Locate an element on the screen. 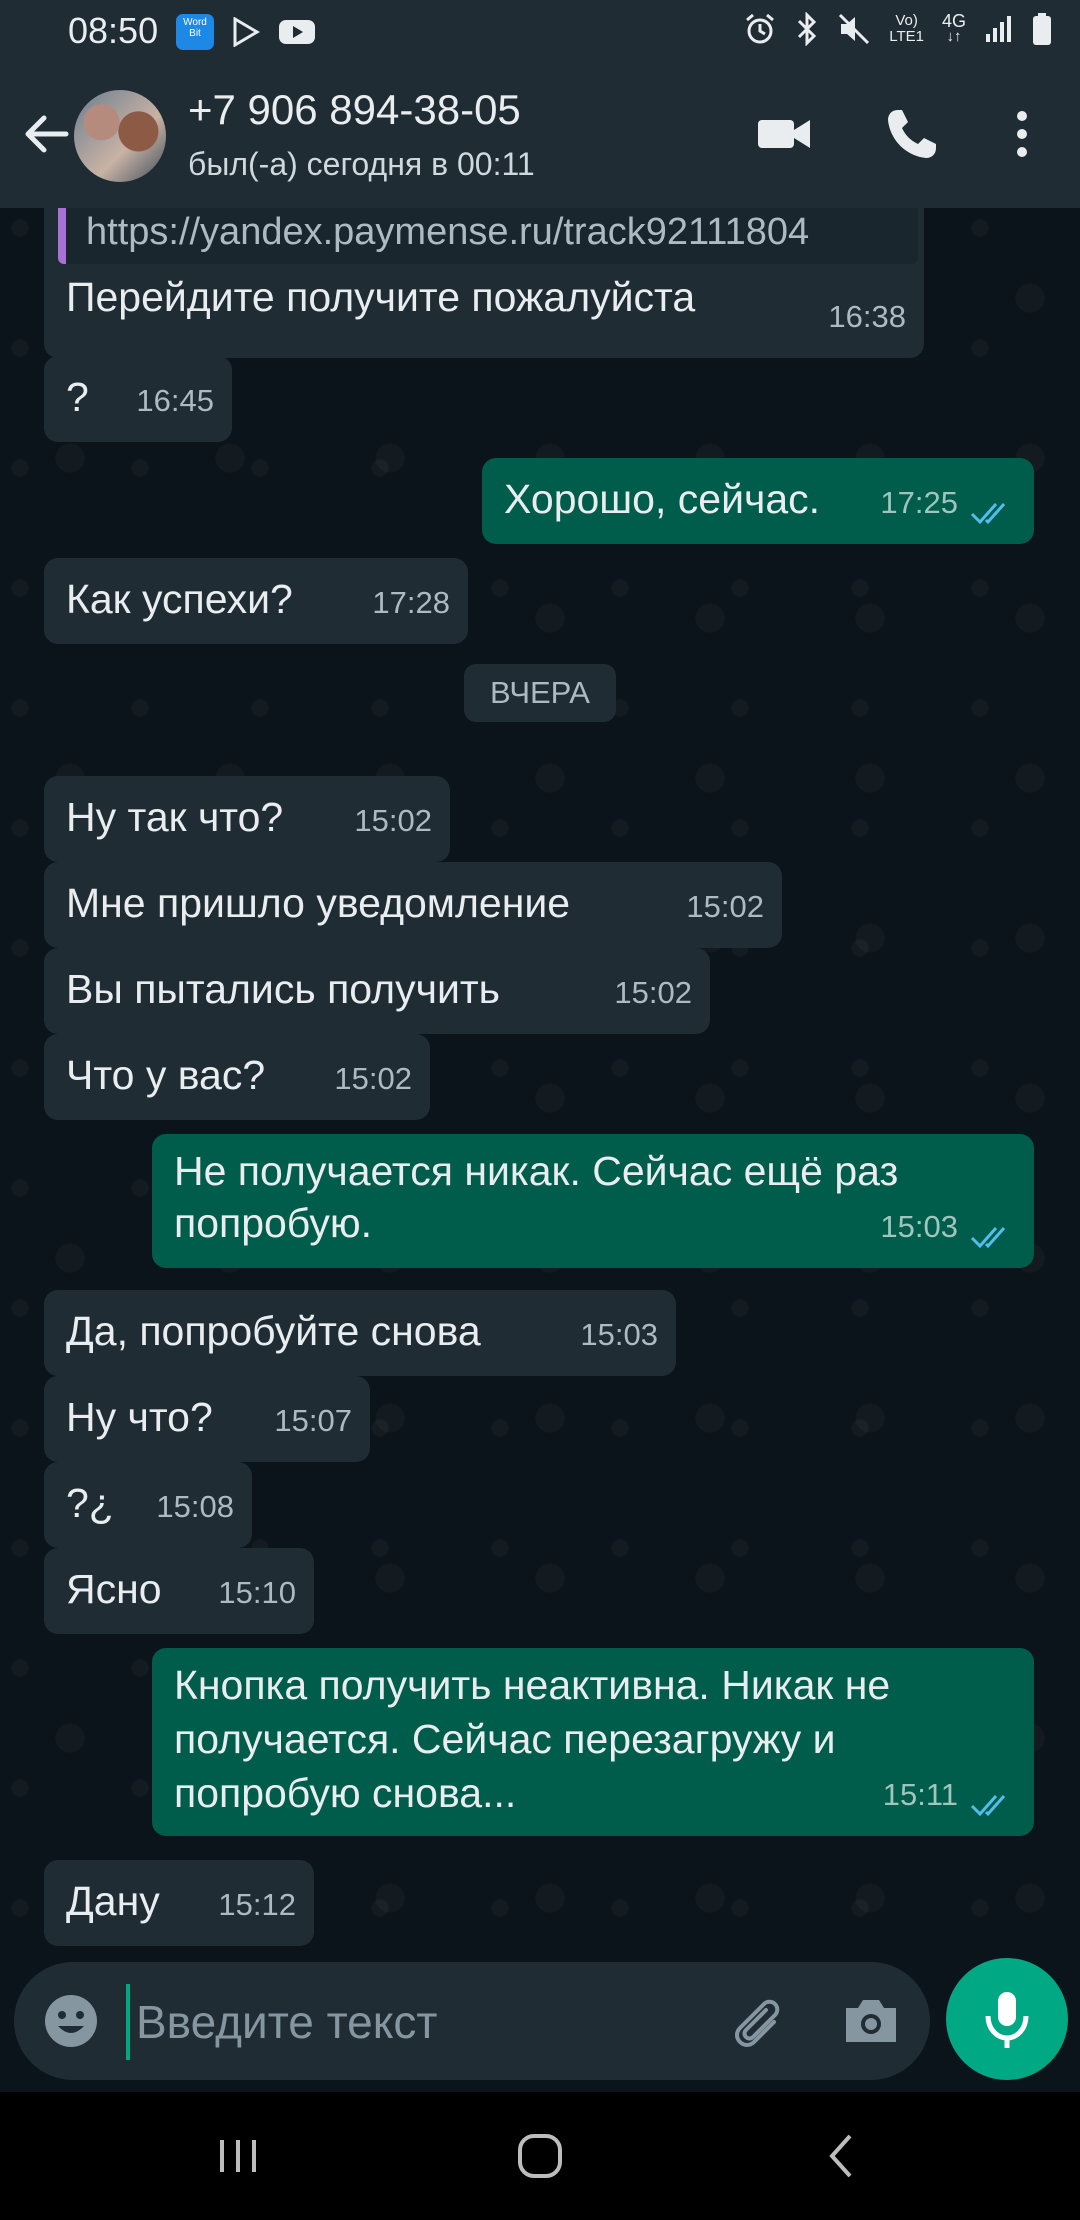  mute-icon is located at coordinates (854, 29).